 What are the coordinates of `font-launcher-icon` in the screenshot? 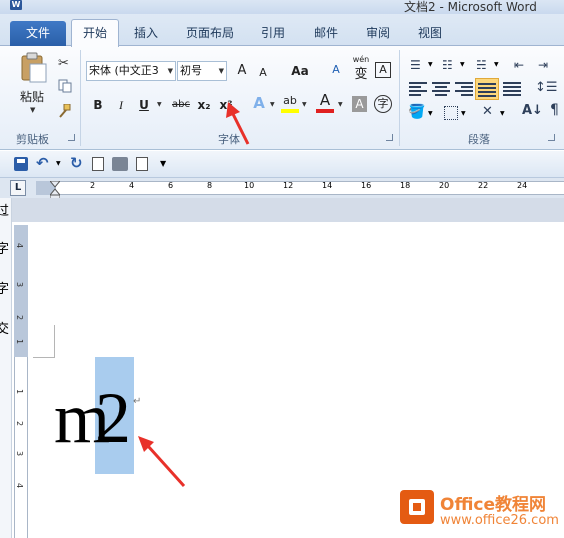 It's located at (389, 137).